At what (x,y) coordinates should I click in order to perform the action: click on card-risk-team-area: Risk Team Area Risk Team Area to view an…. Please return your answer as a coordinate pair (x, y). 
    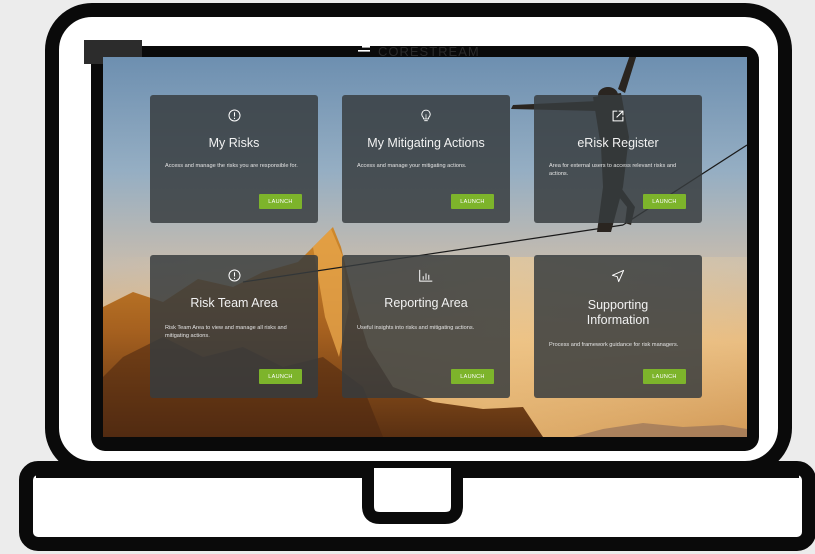
    Looking at the image, I should click on (234, 326).